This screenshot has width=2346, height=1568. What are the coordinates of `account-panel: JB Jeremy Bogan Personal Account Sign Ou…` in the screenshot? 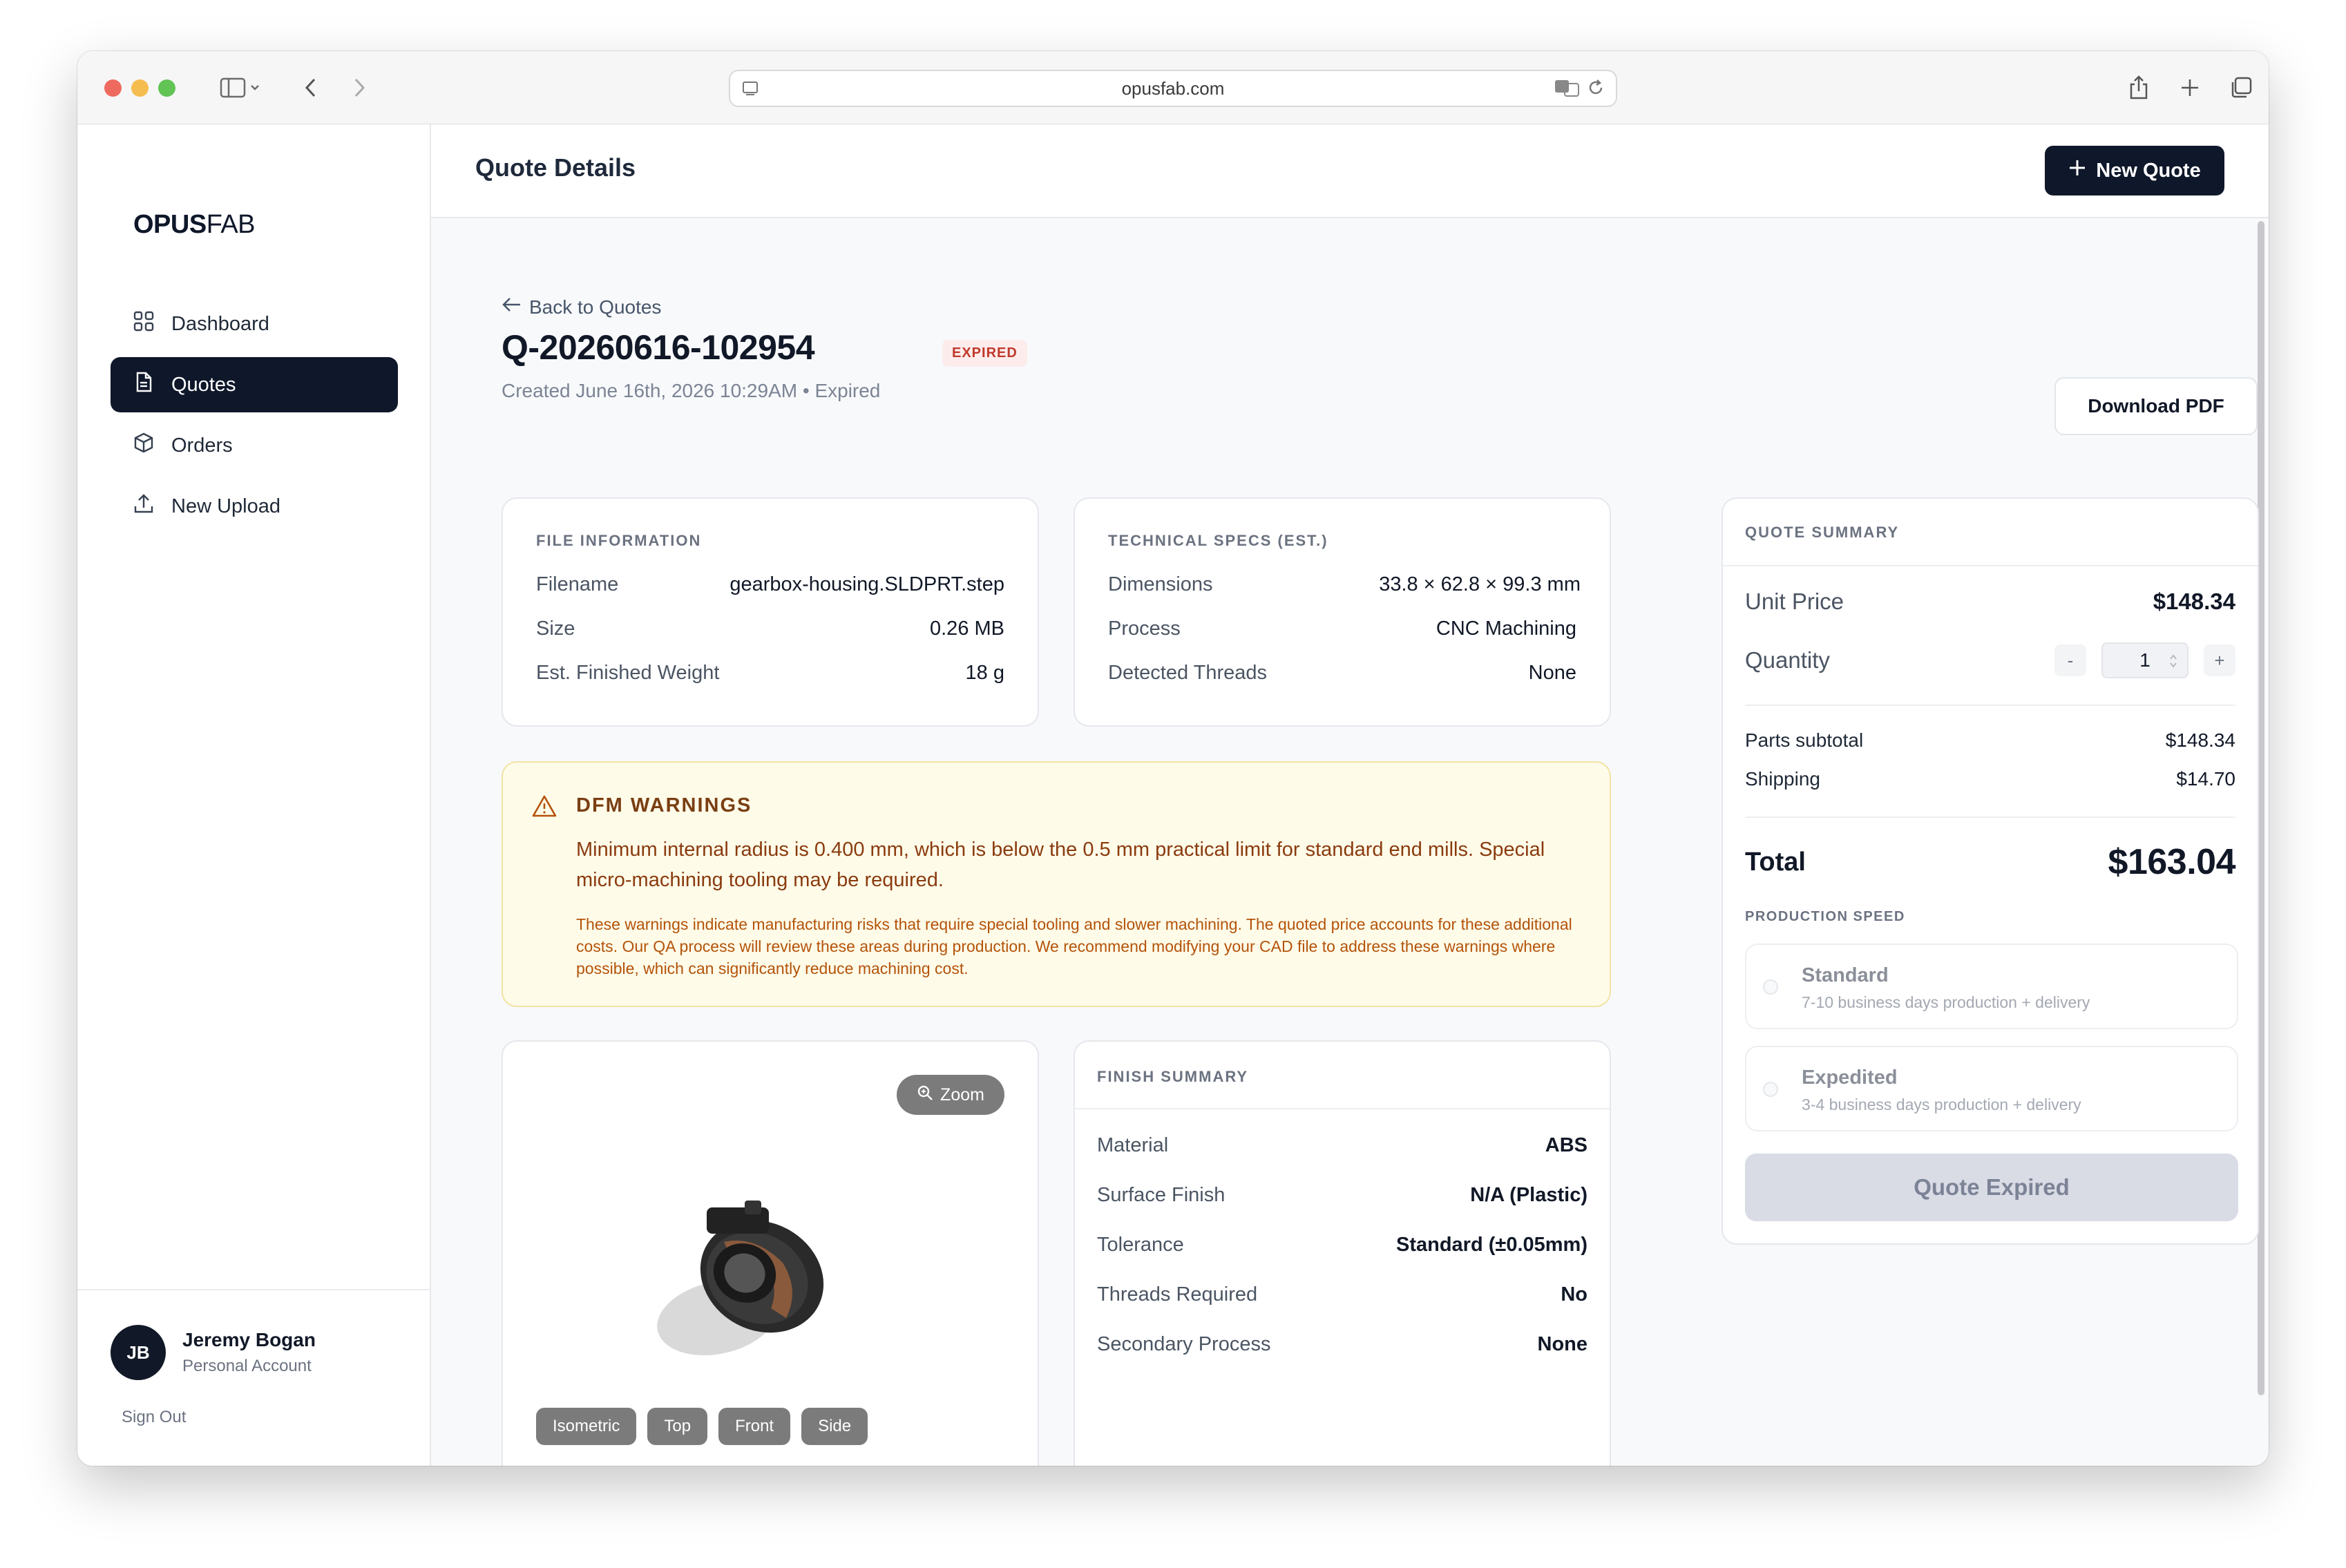 It's located at (254, 1377).